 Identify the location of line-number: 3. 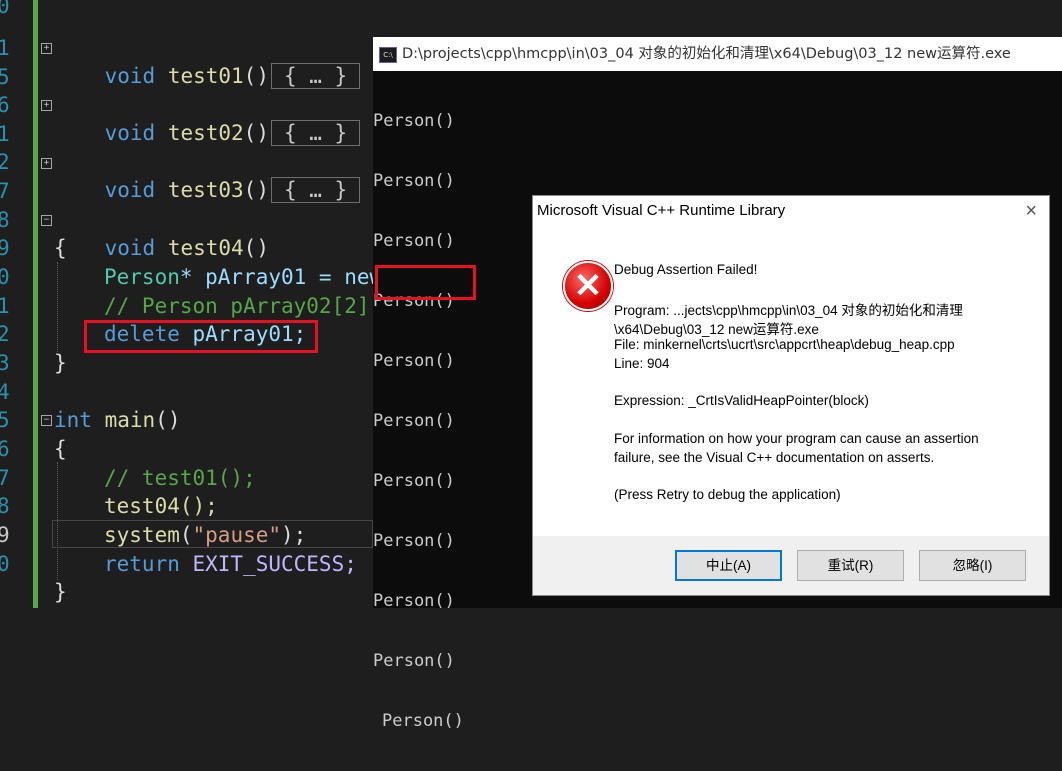
(5, 363).